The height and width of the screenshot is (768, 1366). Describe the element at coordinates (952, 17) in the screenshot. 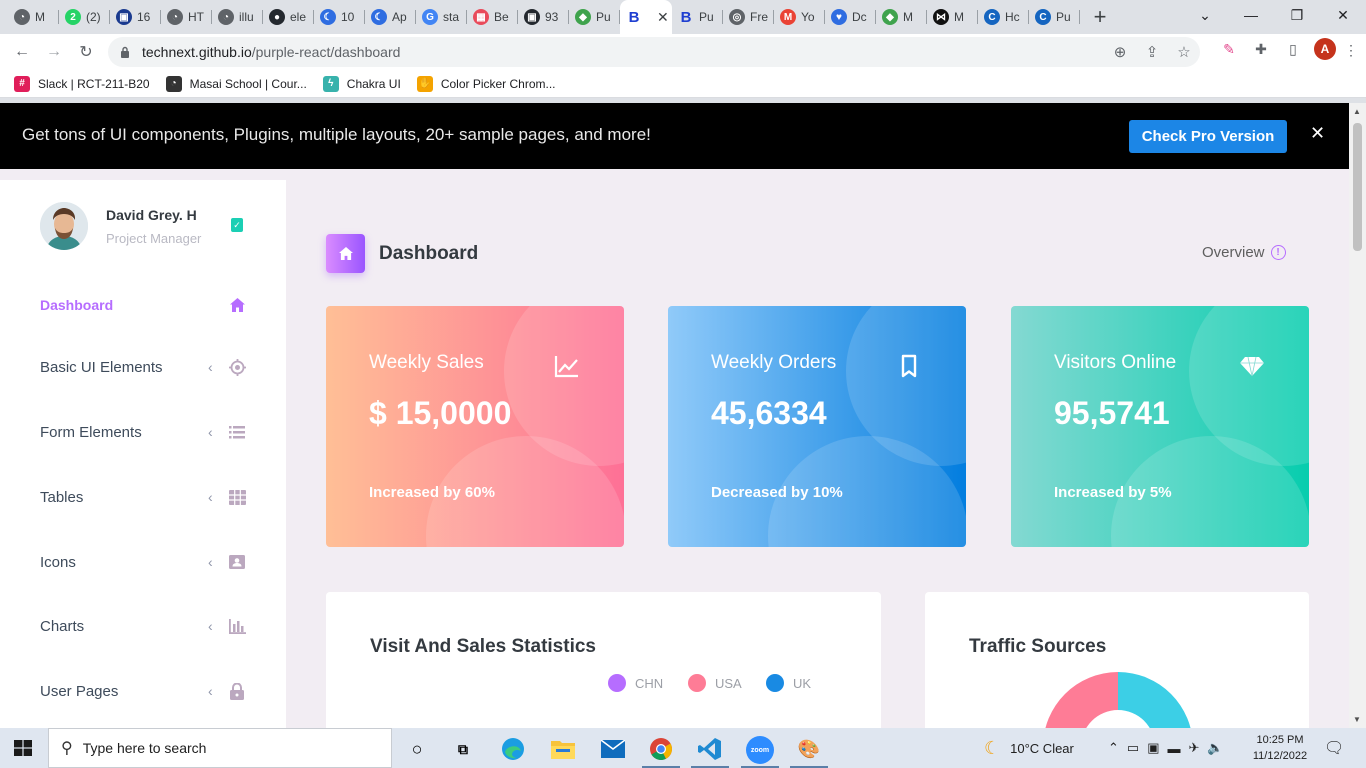

I see `tab: ⋈ M` at that location.